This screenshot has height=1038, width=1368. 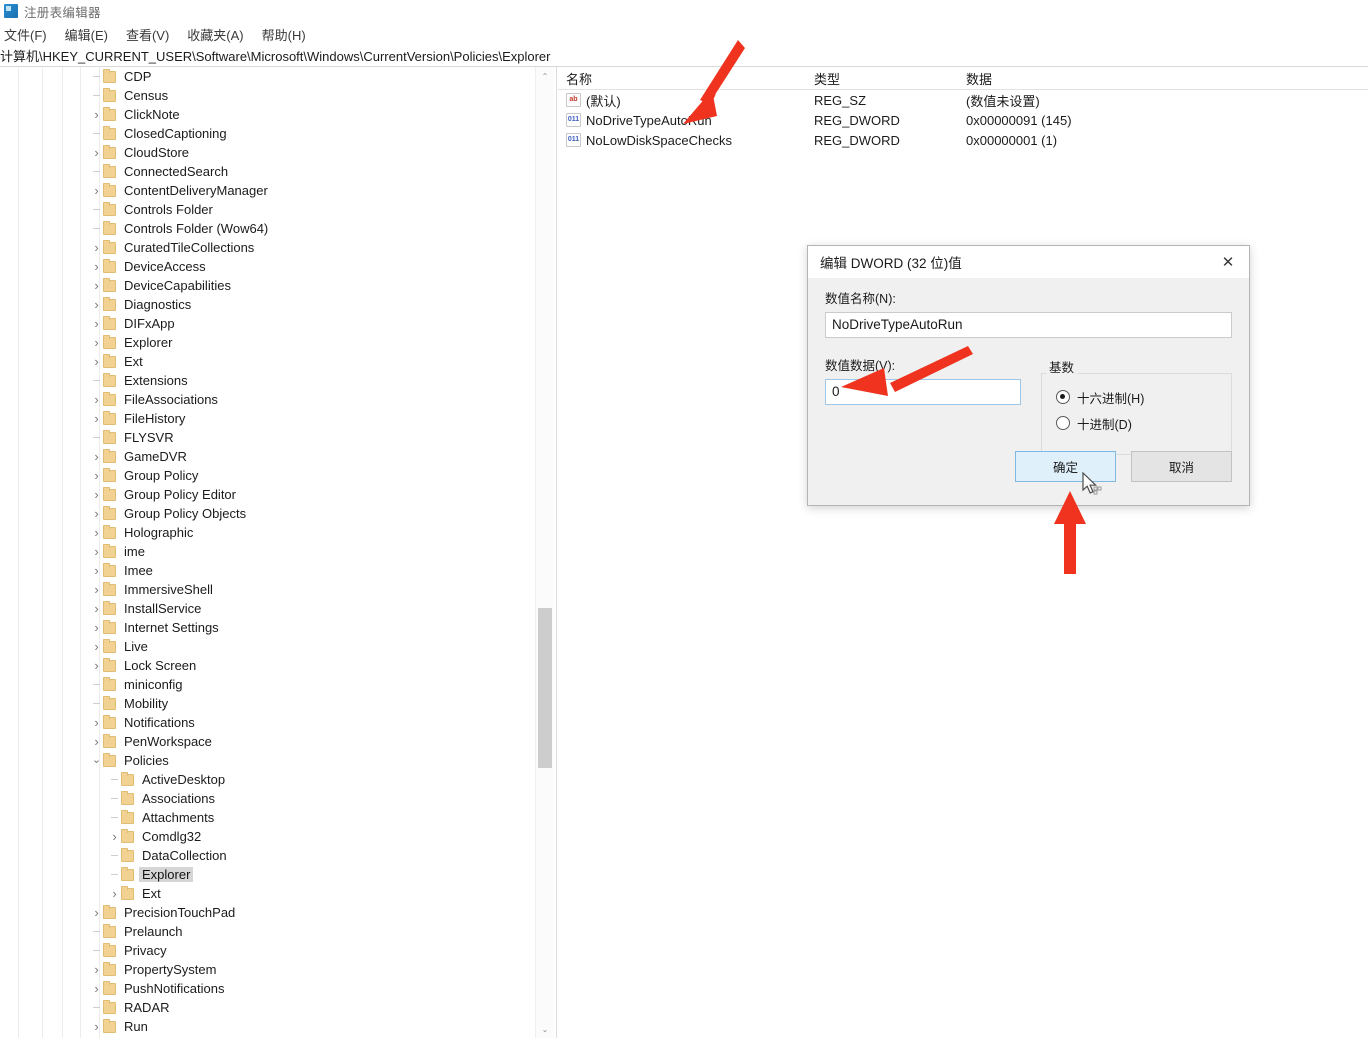 What do you see at coordinates (686, 78) in the screenshot?
I see `column-header-name: 名称` at bounding box center [686, 78].